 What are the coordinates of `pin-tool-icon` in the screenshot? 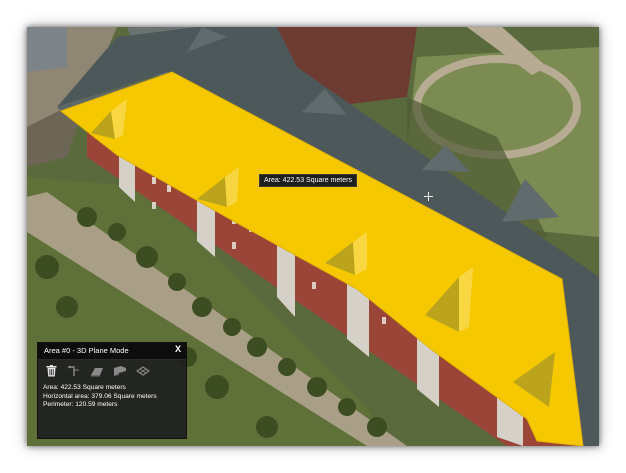 It's located at (73, 370).